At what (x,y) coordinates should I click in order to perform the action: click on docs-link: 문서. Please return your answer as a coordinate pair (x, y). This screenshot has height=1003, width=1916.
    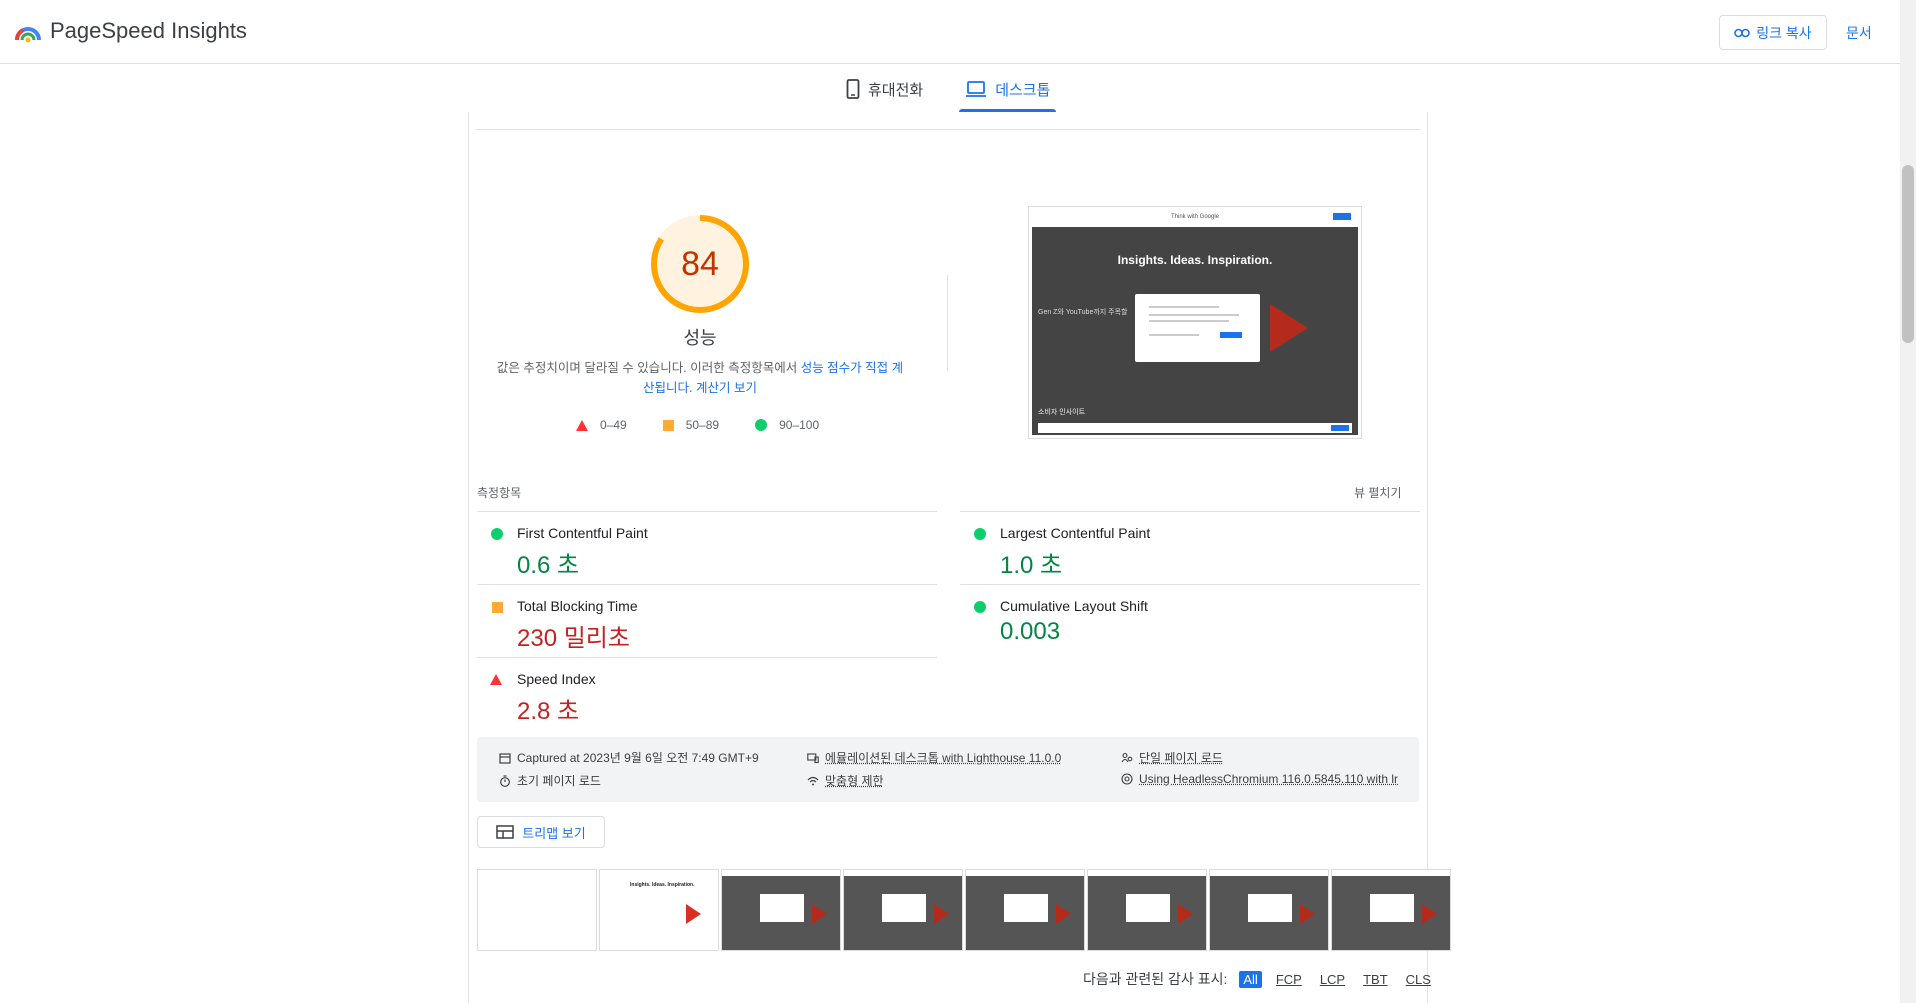
    Looking at the image, I should click on (1859, 33).